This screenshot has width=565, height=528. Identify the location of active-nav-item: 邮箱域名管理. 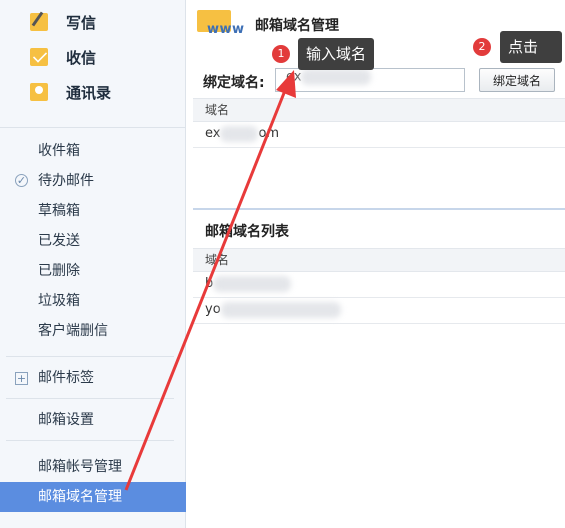
(93, 497).